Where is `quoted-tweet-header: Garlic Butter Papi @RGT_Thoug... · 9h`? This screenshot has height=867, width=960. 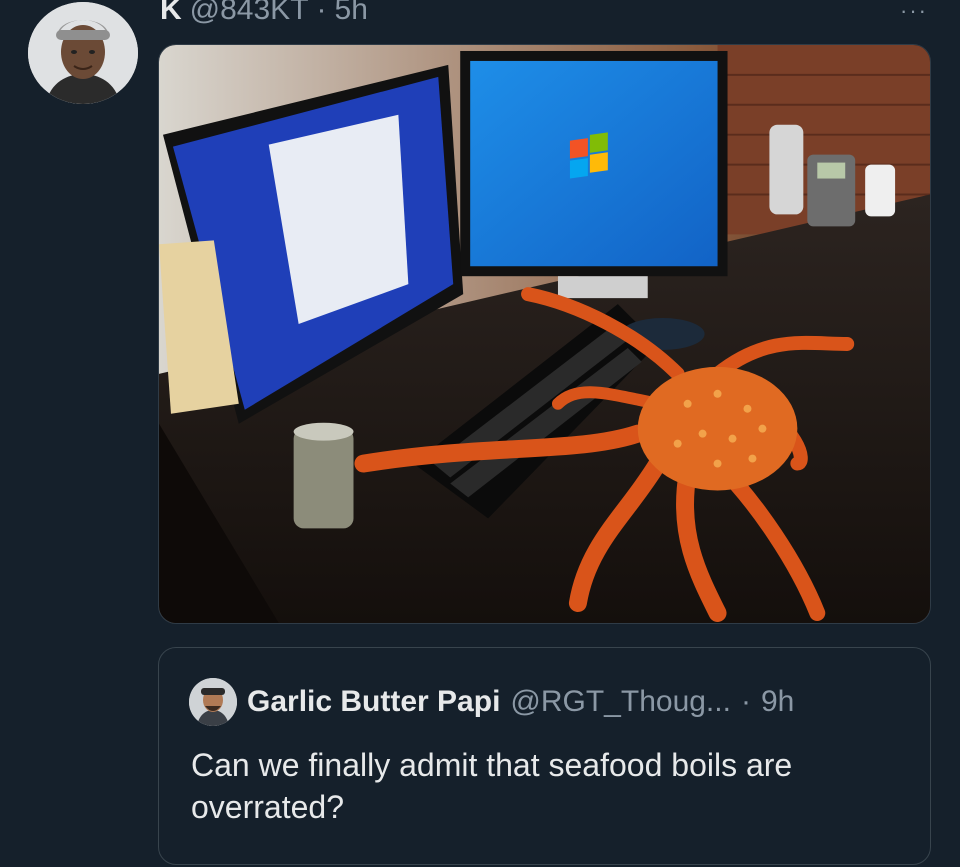 quoted-tweet-header: Garlic Butter Papi @RGT_Thoug... · 9h is located at coordinates (491, 702).